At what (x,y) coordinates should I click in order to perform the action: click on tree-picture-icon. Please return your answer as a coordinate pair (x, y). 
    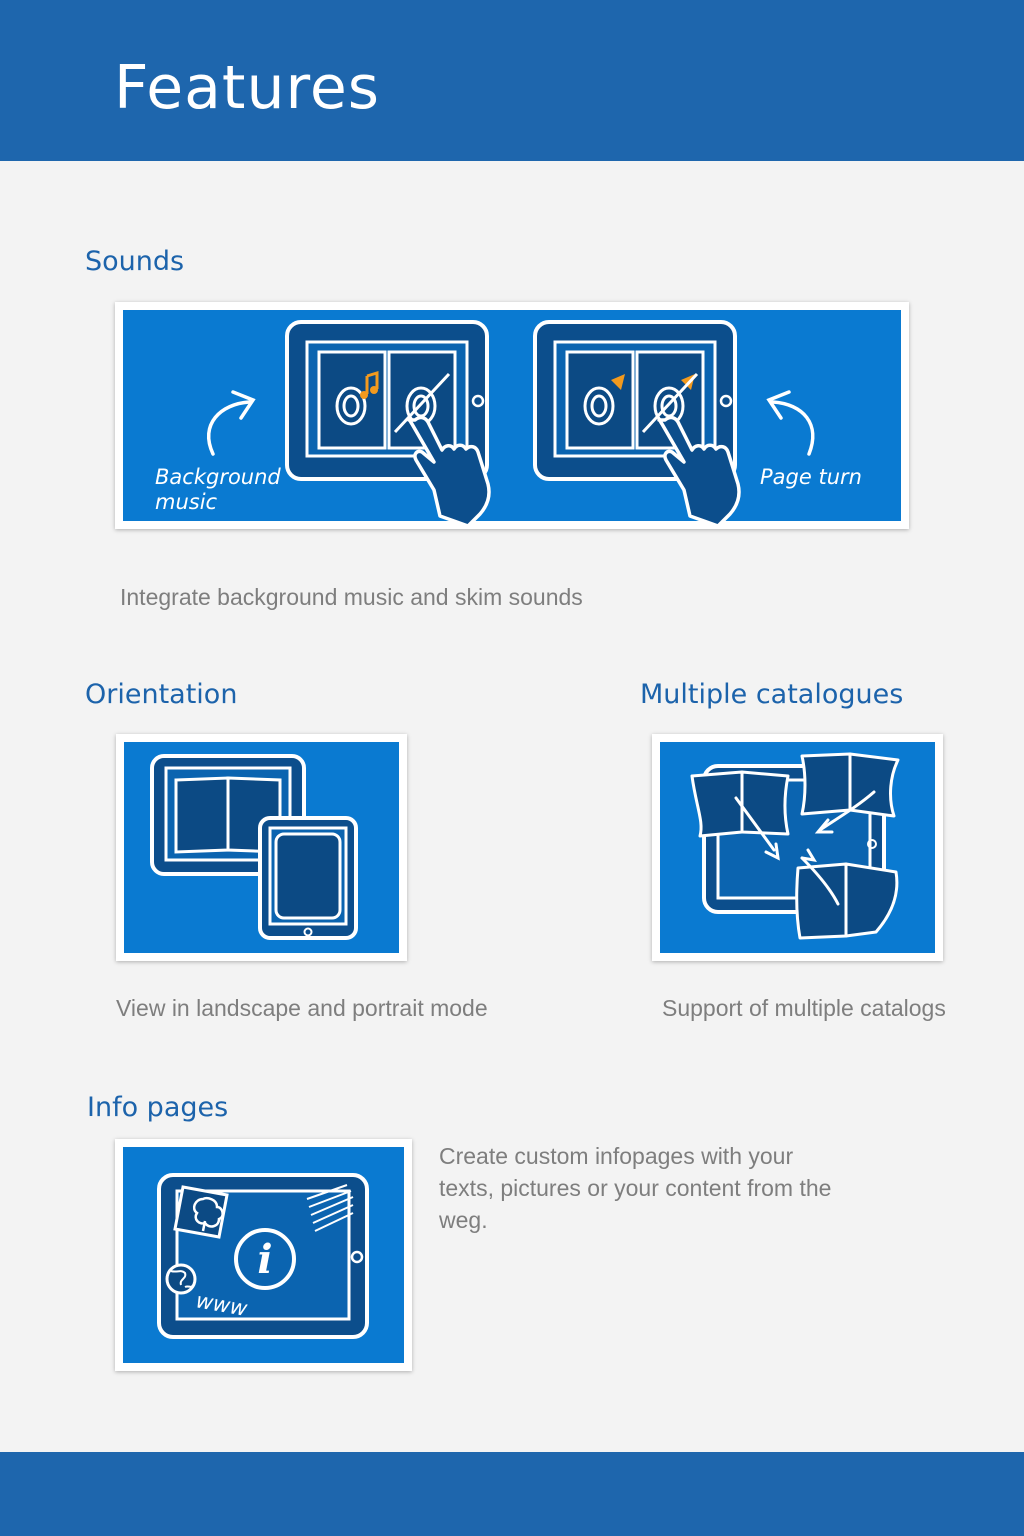
    Looking at the image, I should click on (201, 1212).